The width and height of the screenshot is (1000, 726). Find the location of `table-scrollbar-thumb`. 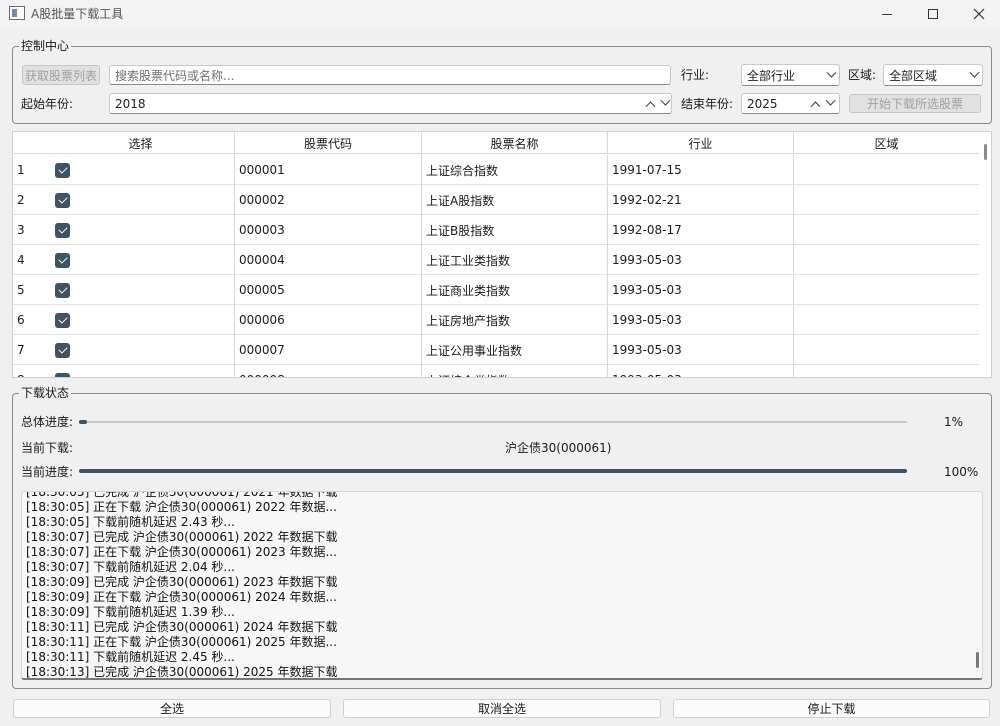

table-scrollbar-thumb is located at coordinates (985, 152).